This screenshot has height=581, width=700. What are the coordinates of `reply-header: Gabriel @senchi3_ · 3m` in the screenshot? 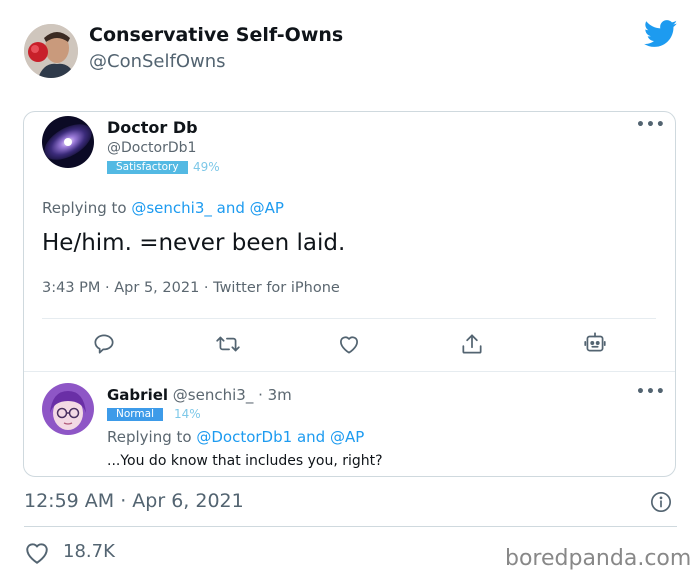 It's located at (199, 395).